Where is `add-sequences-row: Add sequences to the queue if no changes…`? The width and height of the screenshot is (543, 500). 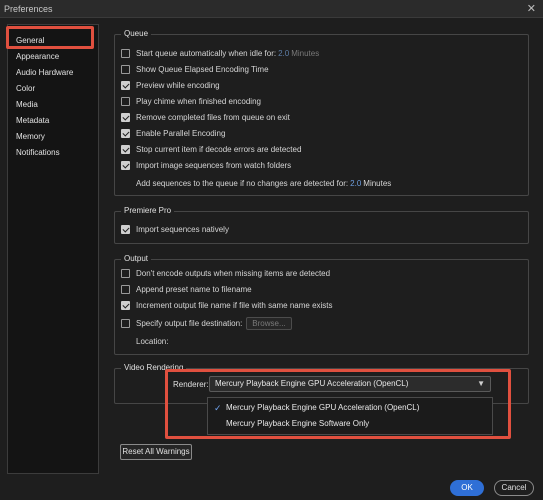
add-sequences-row: Add sequences to the queue if no changes… is located at coordinates (263, 183).